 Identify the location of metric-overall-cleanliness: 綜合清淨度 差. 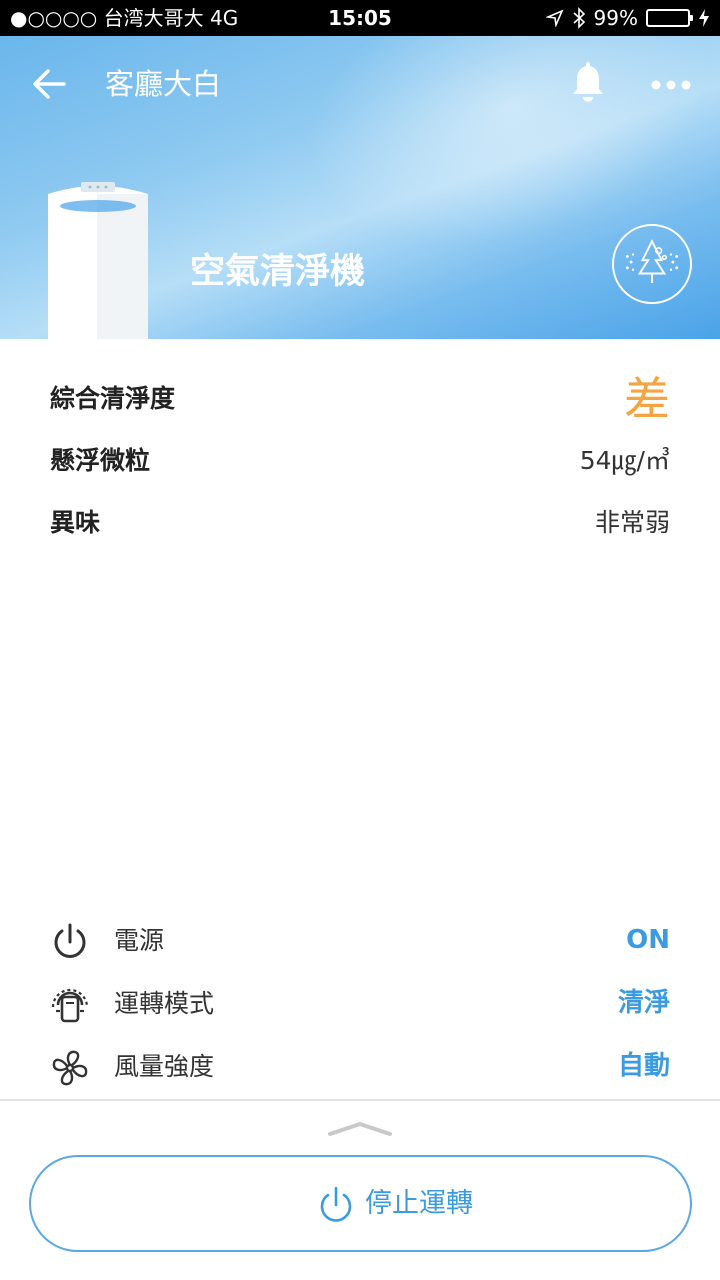
(360, 399).